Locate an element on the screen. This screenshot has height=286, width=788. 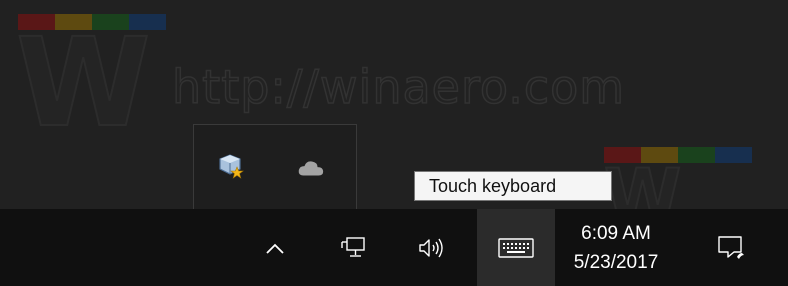
touch-keyboard-tooltip: Touch keyboard is located at coordinates (513, 186).